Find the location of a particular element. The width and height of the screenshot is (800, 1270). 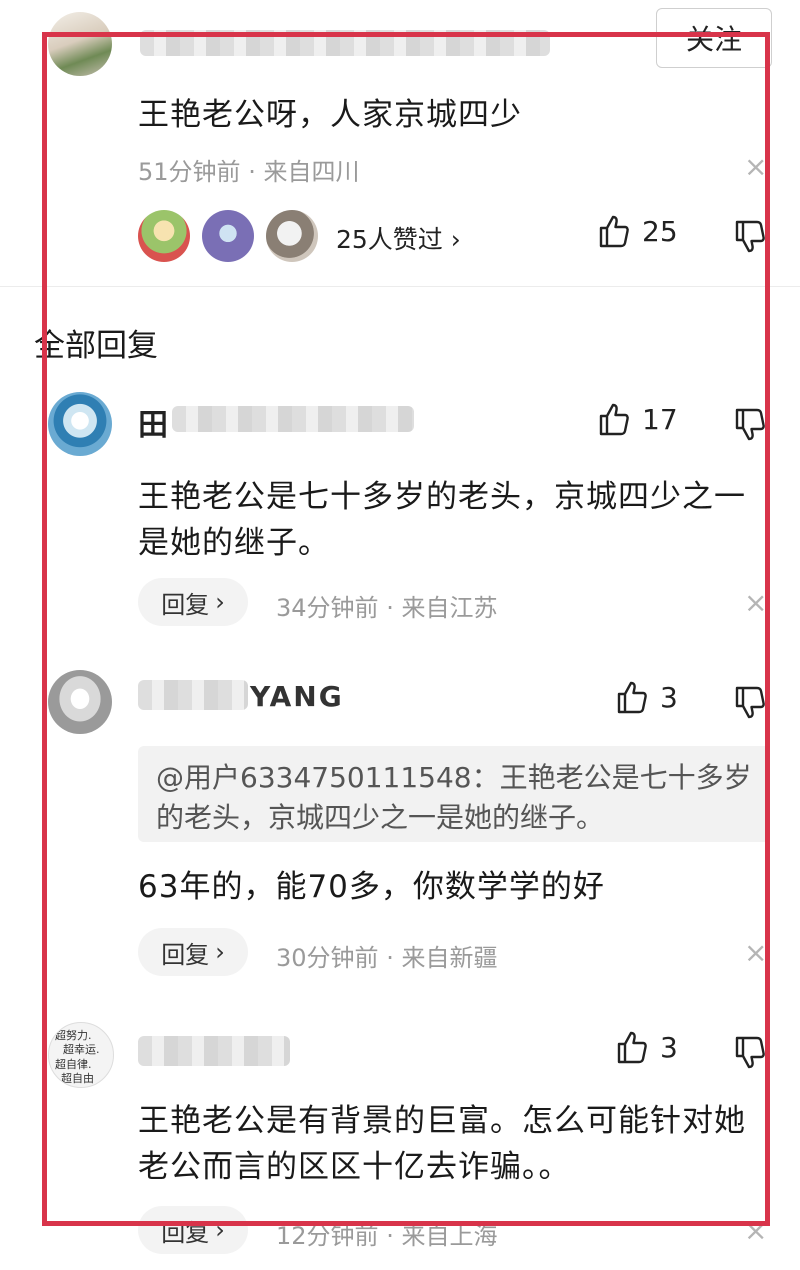

avatar: 超努力. 超幸运. 超自律. 超自由 is located at coordinates (81, 1055).